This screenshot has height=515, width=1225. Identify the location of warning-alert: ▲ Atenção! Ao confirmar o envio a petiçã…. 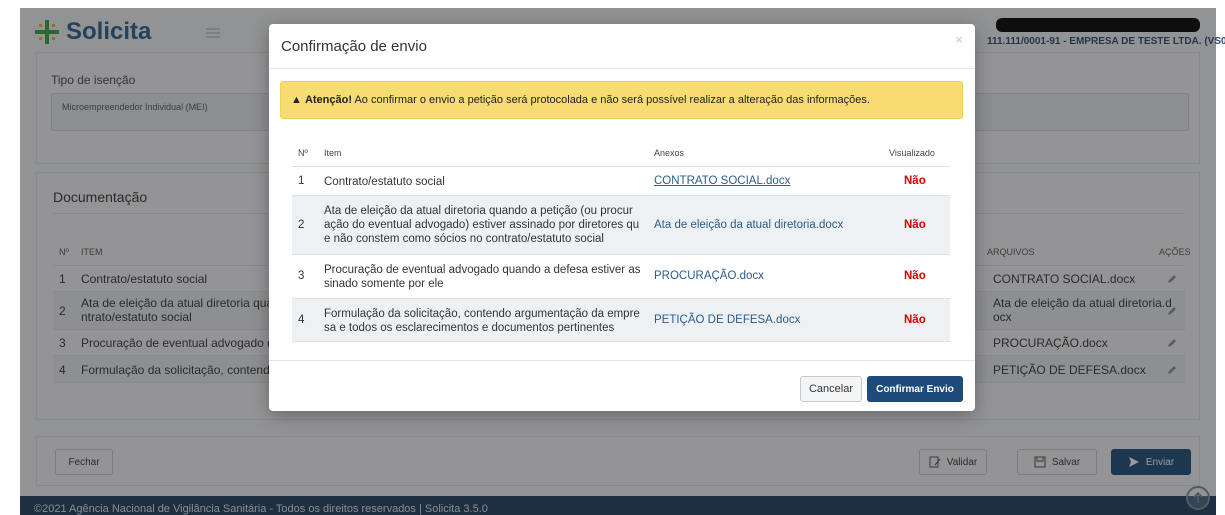
(621, 100).